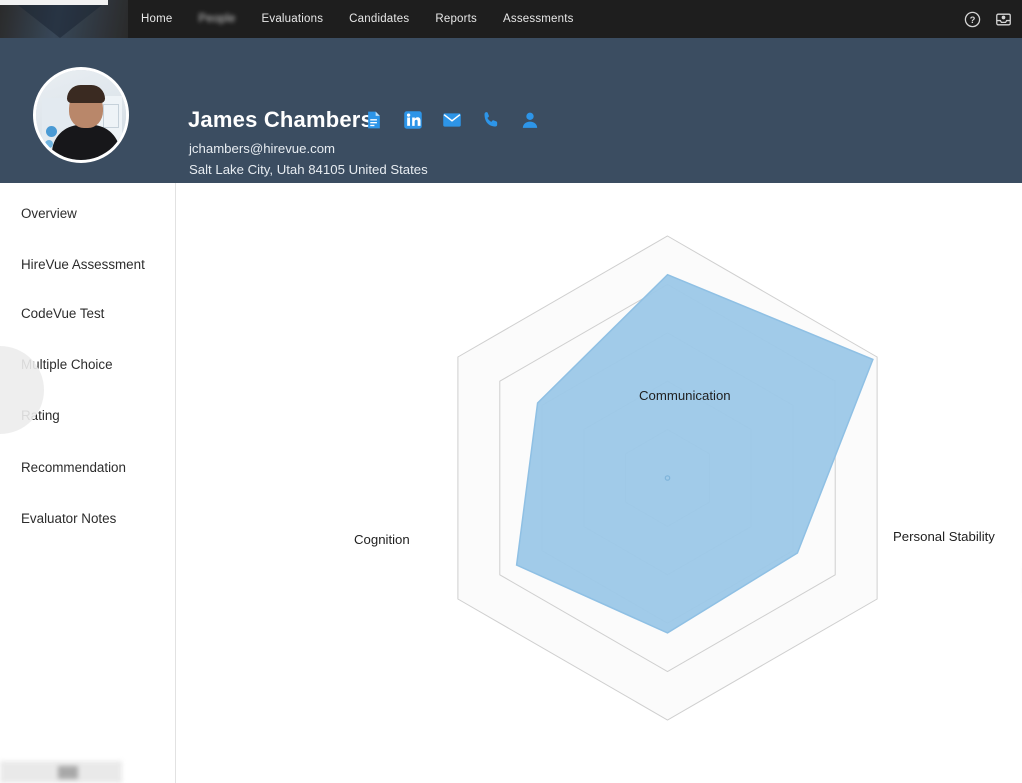  What do you see at coordinates (54, 2) in the screenshot?
I see `browser-tab-strip` at bounding box center [54, 2].